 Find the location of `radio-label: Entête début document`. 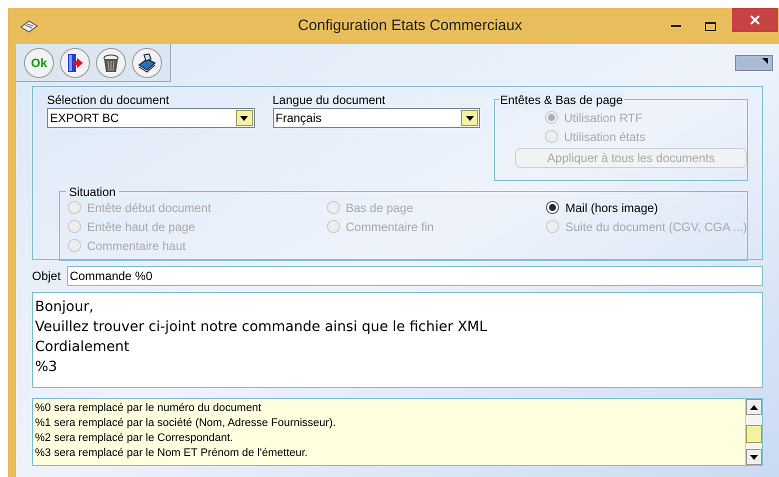

radio-label: Entête début document is located at coordinates (149, 208).